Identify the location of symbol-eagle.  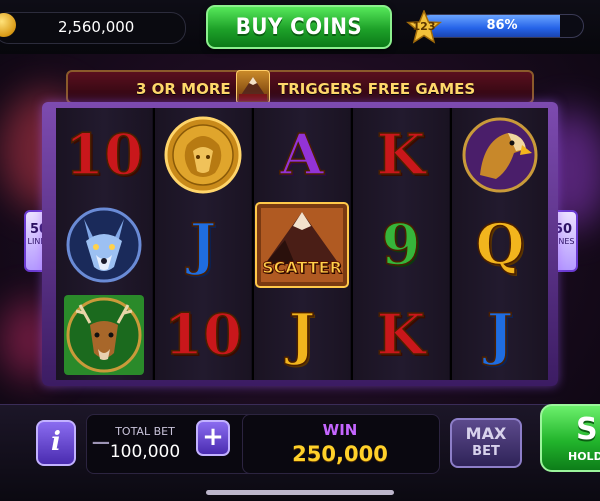
(500, 155).